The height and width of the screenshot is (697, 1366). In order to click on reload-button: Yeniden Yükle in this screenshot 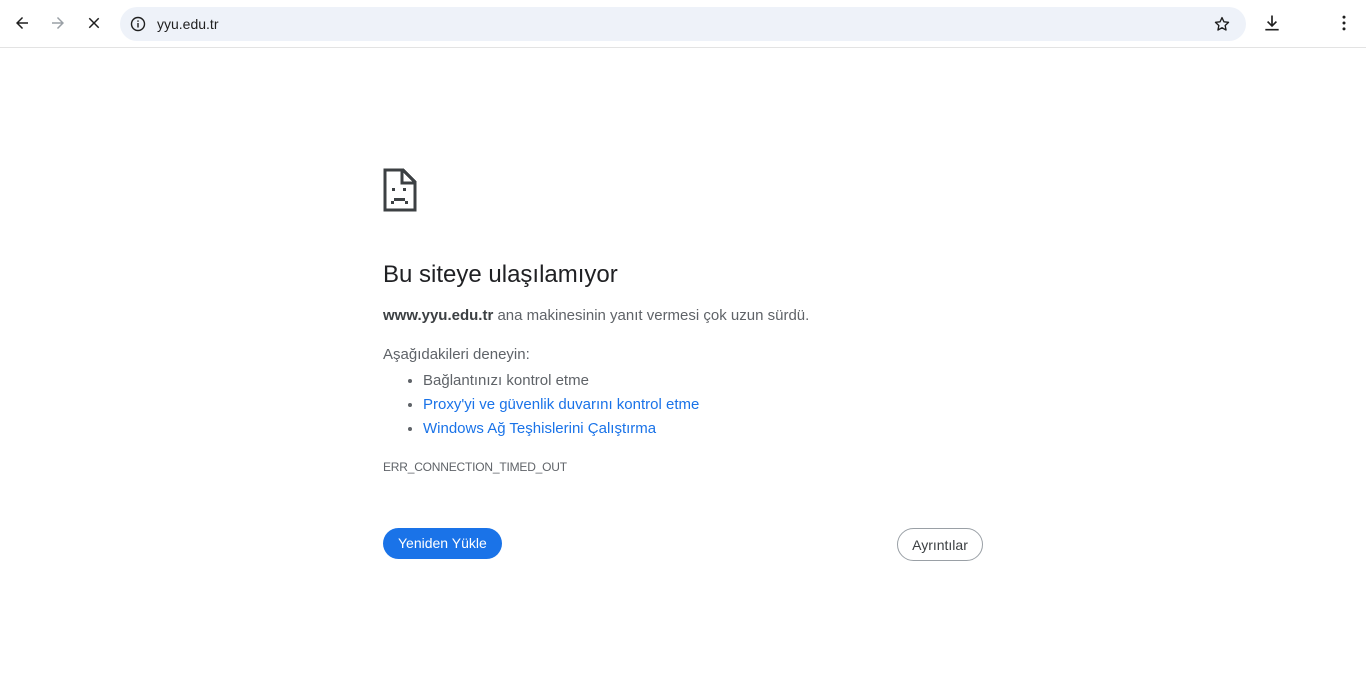, I will do `click(442, 543)`.